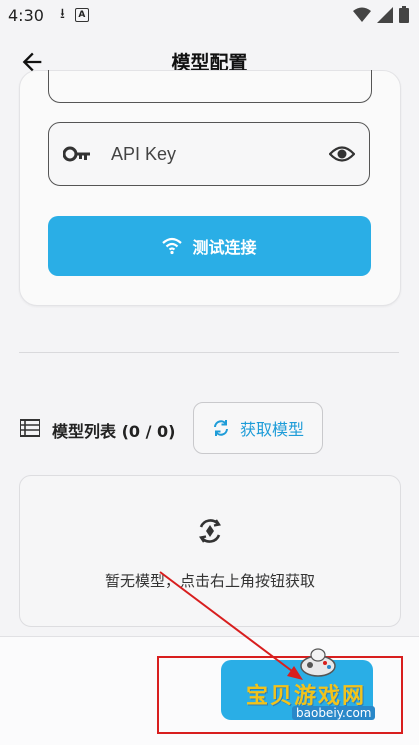  I want to click on status-icons, so click(381, 14).